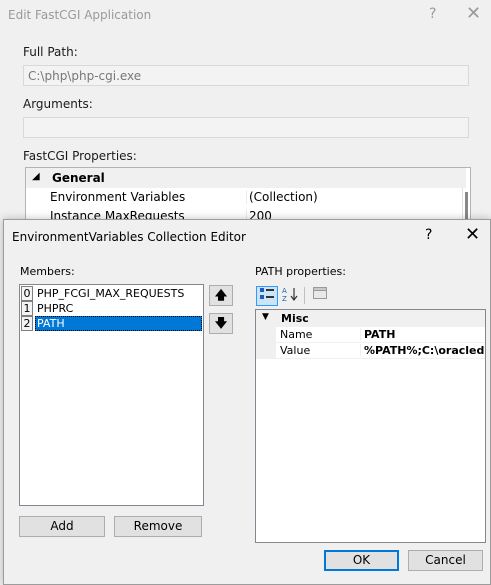  I want to click on move-down-button: 🡇, so click(221, 323).